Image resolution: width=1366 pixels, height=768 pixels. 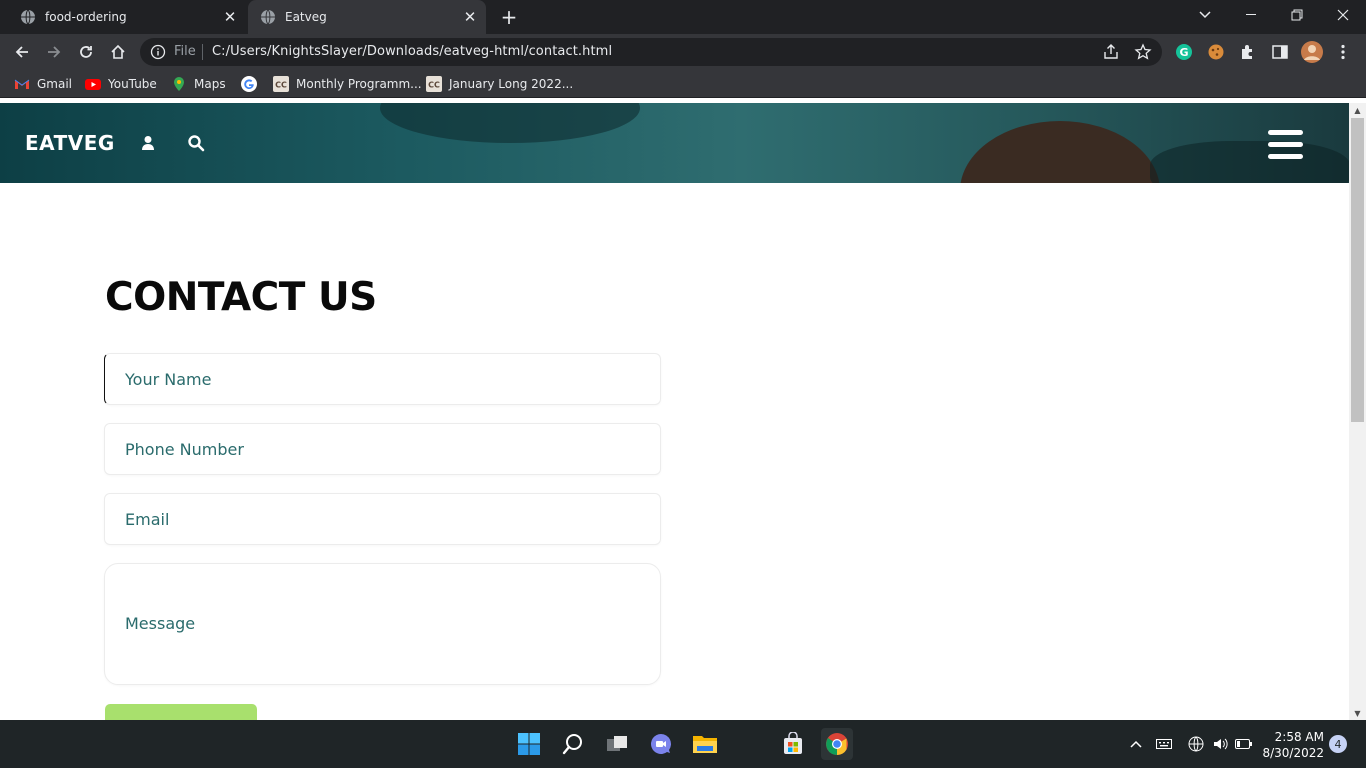 I want to click on home-button, so click(x=118, y=52).